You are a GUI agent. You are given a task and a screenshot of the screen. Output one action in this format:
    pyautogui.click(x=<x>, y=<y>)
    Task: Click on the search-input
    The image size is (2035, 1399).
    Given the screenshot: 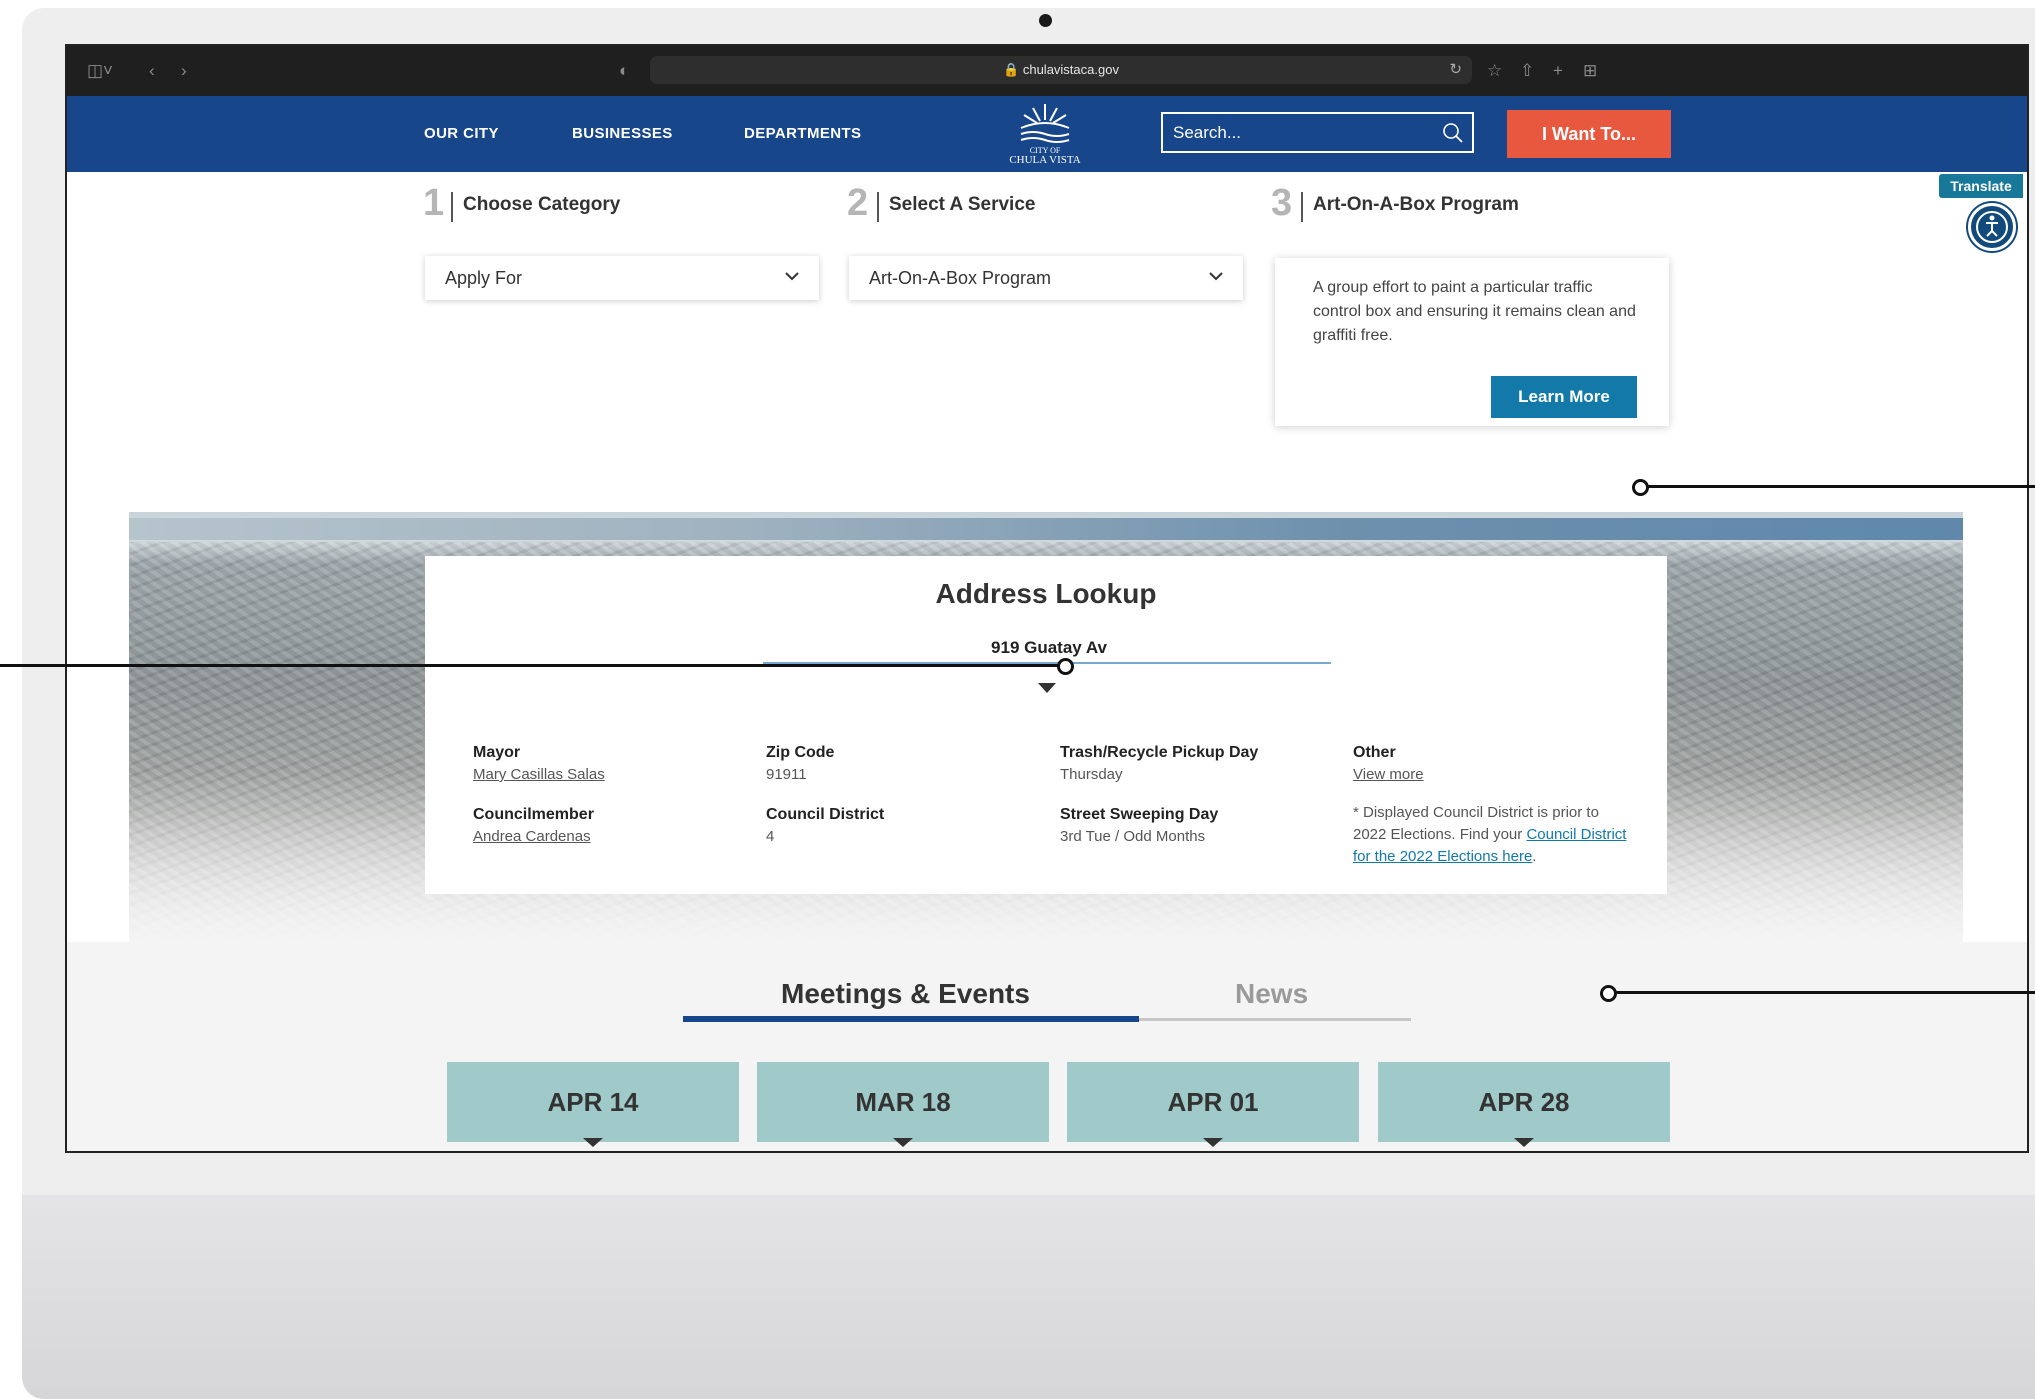 What is the action you would take?
    pyautogui.click(x=1303, y=132)
    